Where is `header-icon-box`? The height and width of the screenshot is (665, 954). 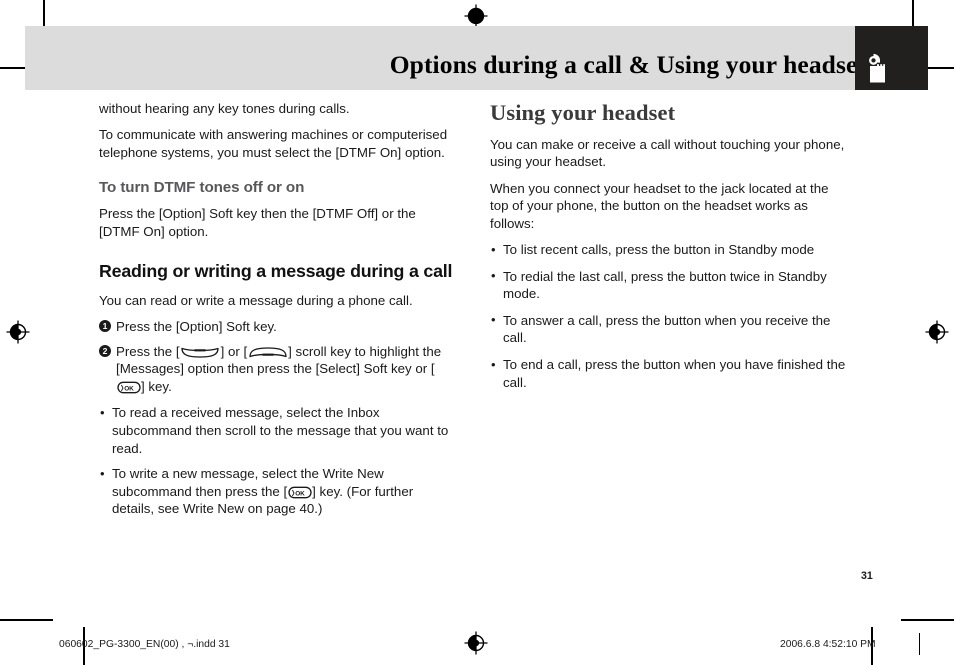 header-icon-box is located at coordinates (891, 58).